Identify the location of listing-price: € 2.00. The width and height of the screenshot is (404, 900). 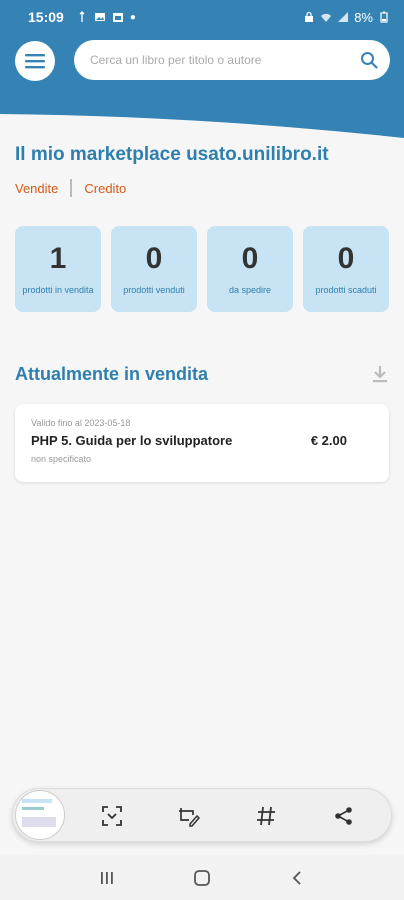
(328, 440).